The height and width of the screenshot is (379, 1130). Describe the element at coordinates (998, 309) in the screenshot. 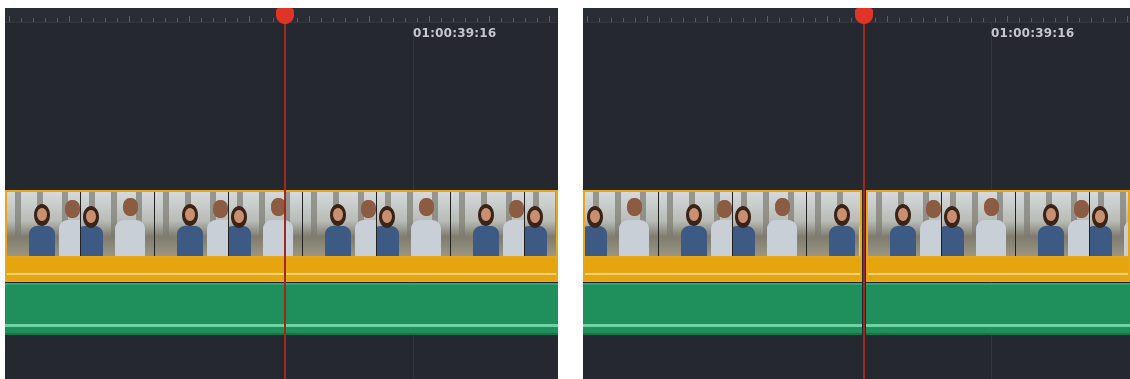

I see `audio-track-clip-right-part` at that location.